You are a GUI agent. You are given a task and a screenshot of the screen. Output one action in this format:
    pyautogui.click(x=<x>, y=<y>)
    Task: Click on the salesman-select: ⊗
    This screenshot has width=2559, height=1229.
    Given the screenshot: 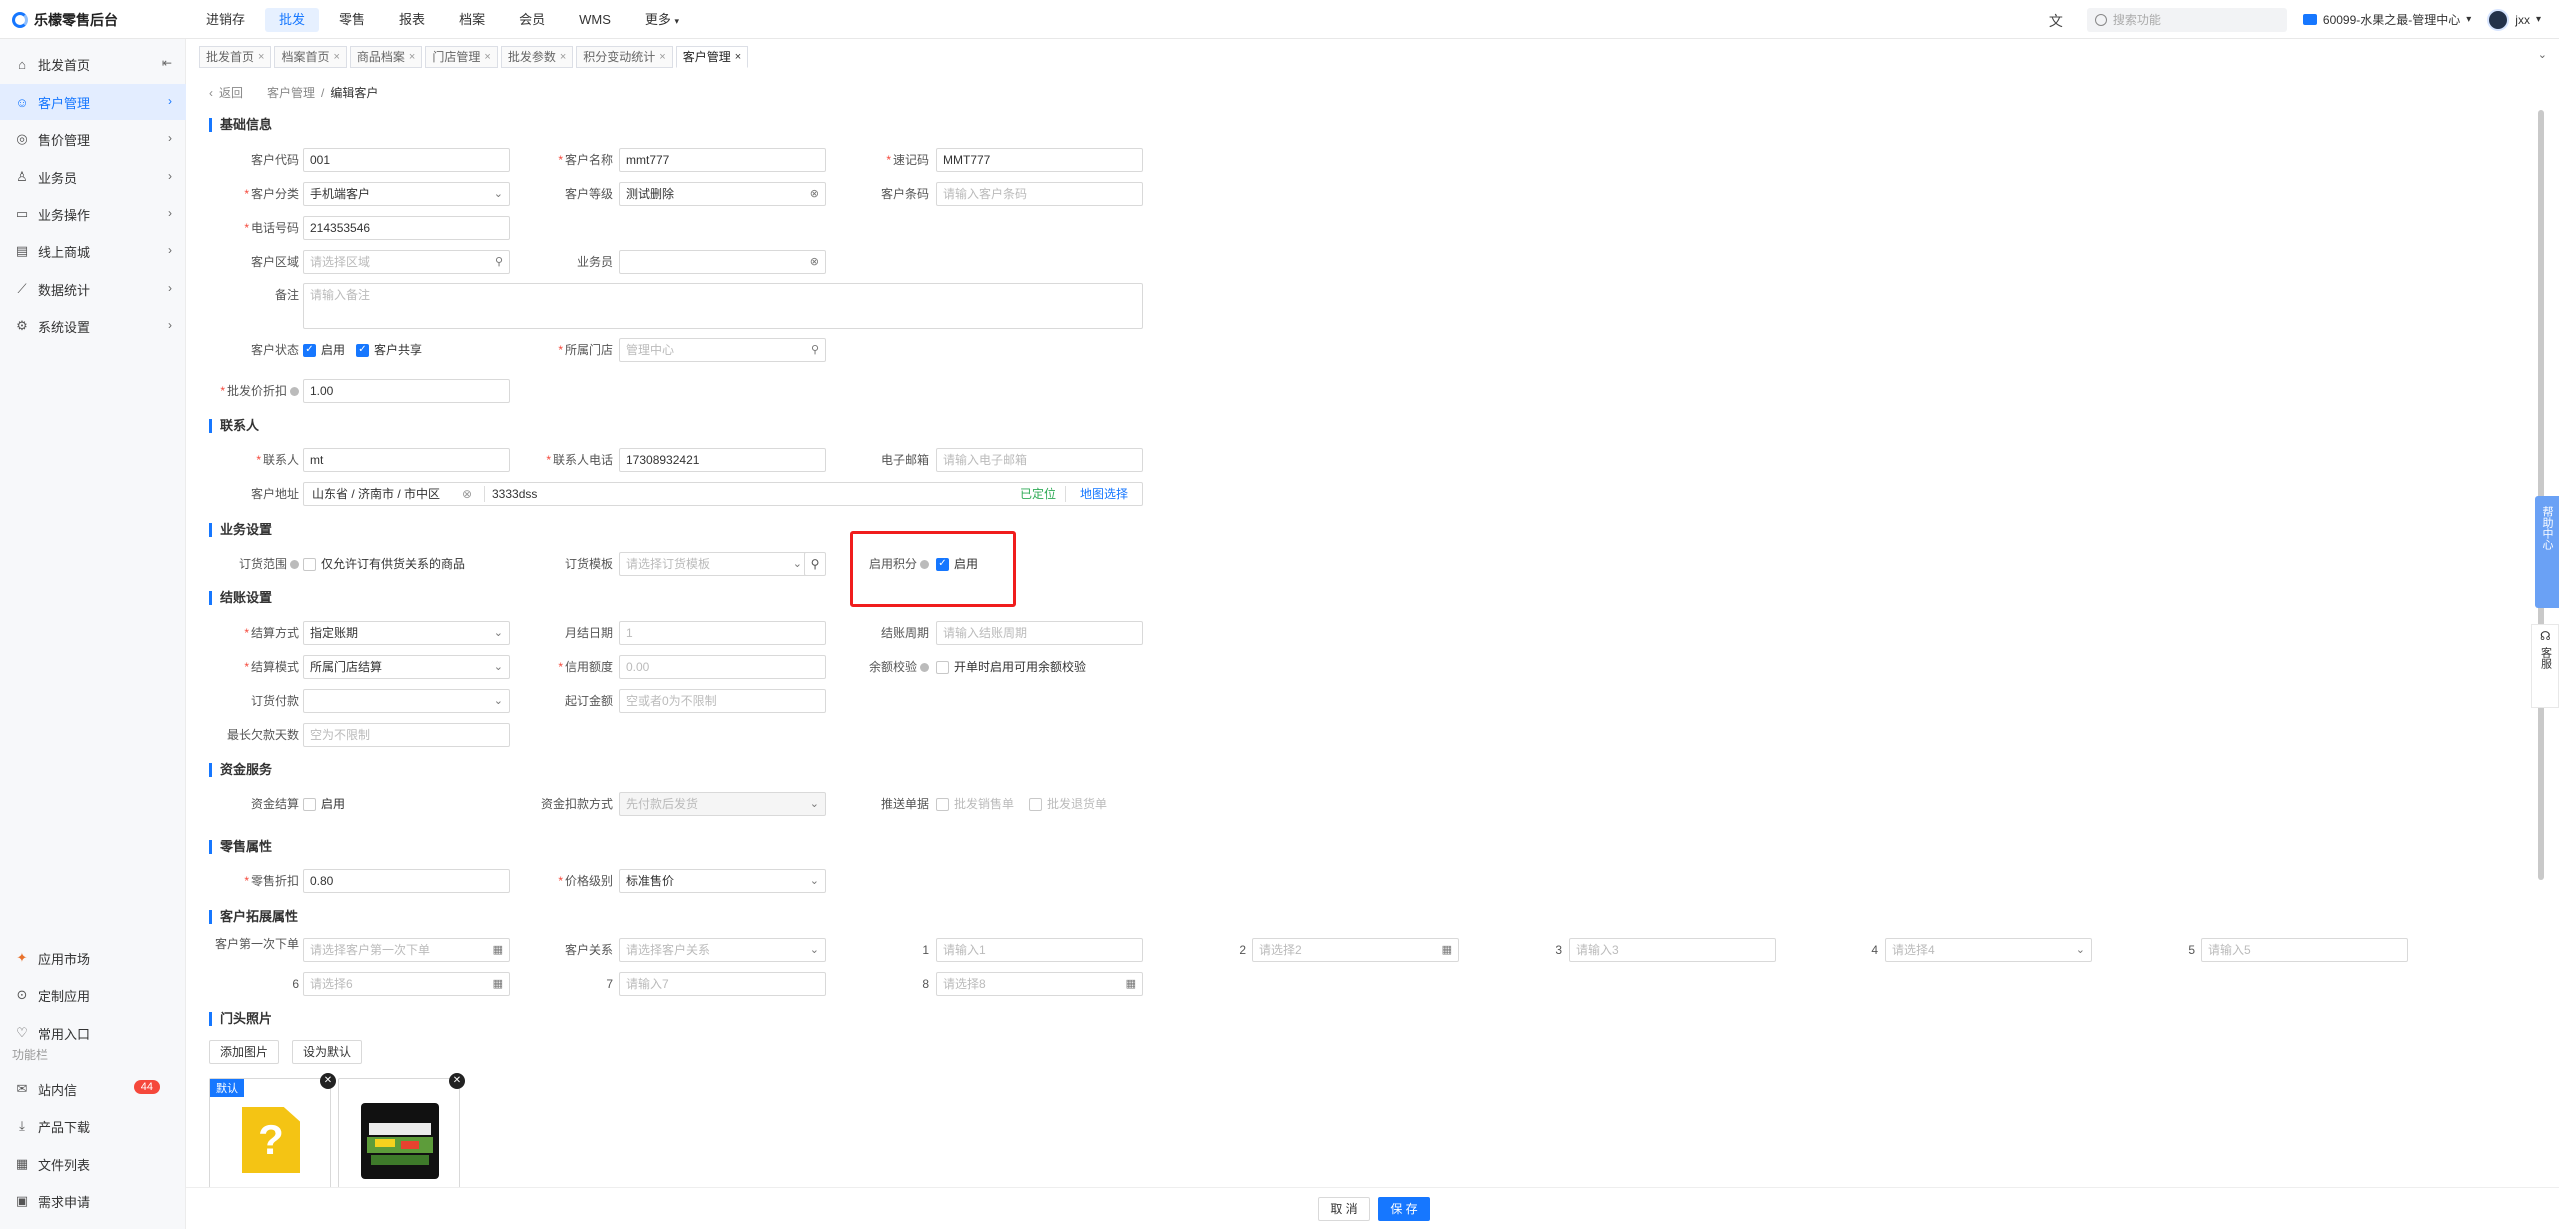 What is the action you would take?
    pyautogui.click(x=722, y=262)
    